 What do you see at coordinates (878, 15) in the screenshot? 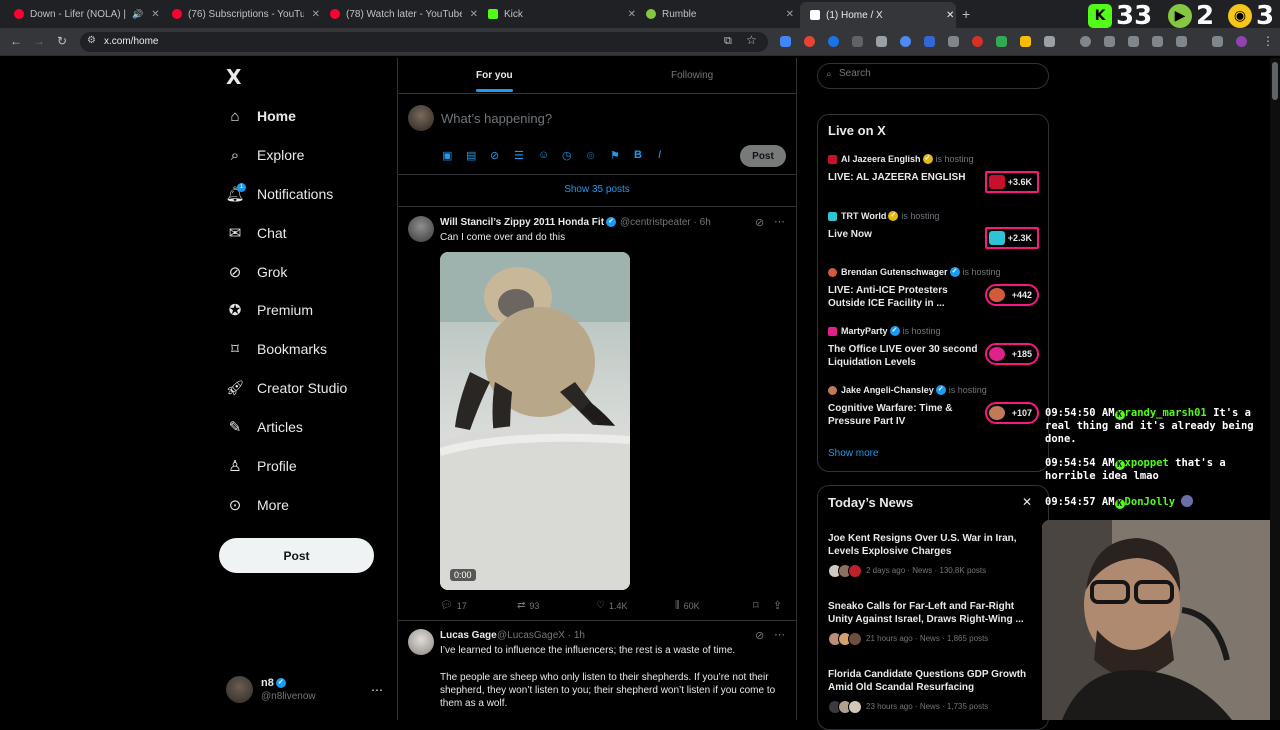
I see `browser-tab-active: (1) Home / X ✕` at bounding box center [878, 15].